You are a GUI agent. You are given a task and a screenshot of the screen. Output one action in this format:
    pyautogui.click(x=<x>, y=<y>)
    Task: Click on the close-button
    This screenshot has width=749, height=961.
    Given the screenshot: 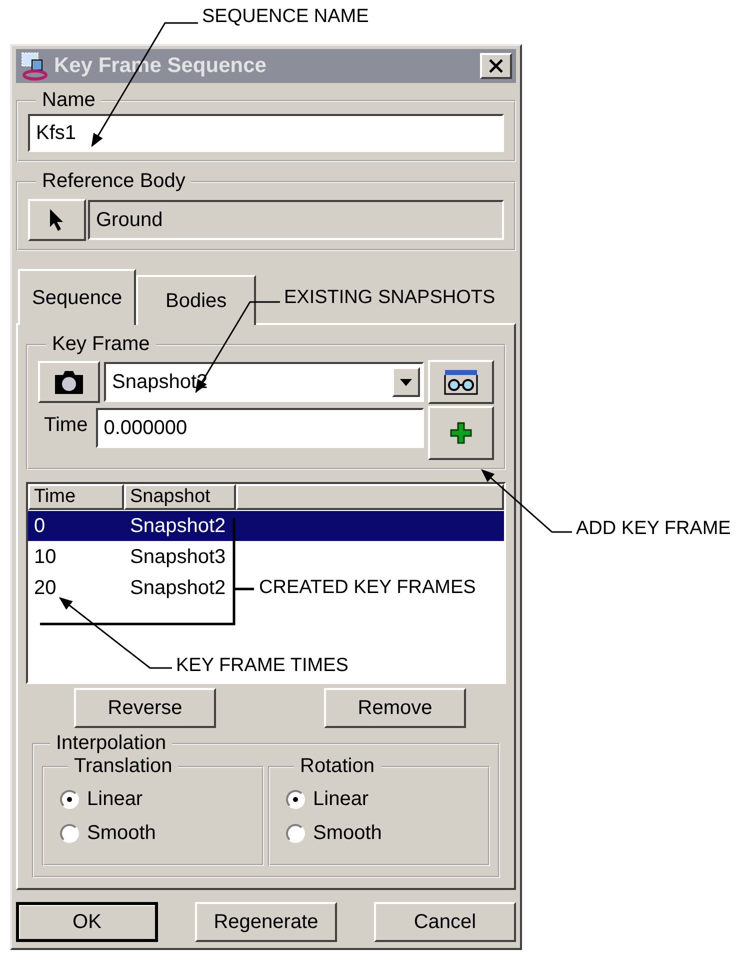 What is the action you would take?
    pyautogui.click(x=496, y=66)
    